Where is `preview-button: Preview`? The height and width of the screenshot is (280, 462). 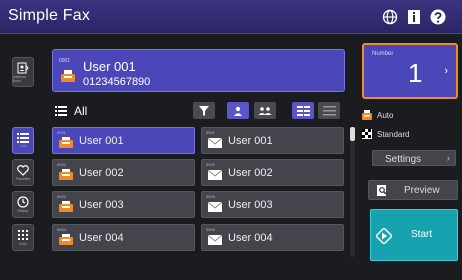 preview-button: Preview is located at coordinates (413, 190).